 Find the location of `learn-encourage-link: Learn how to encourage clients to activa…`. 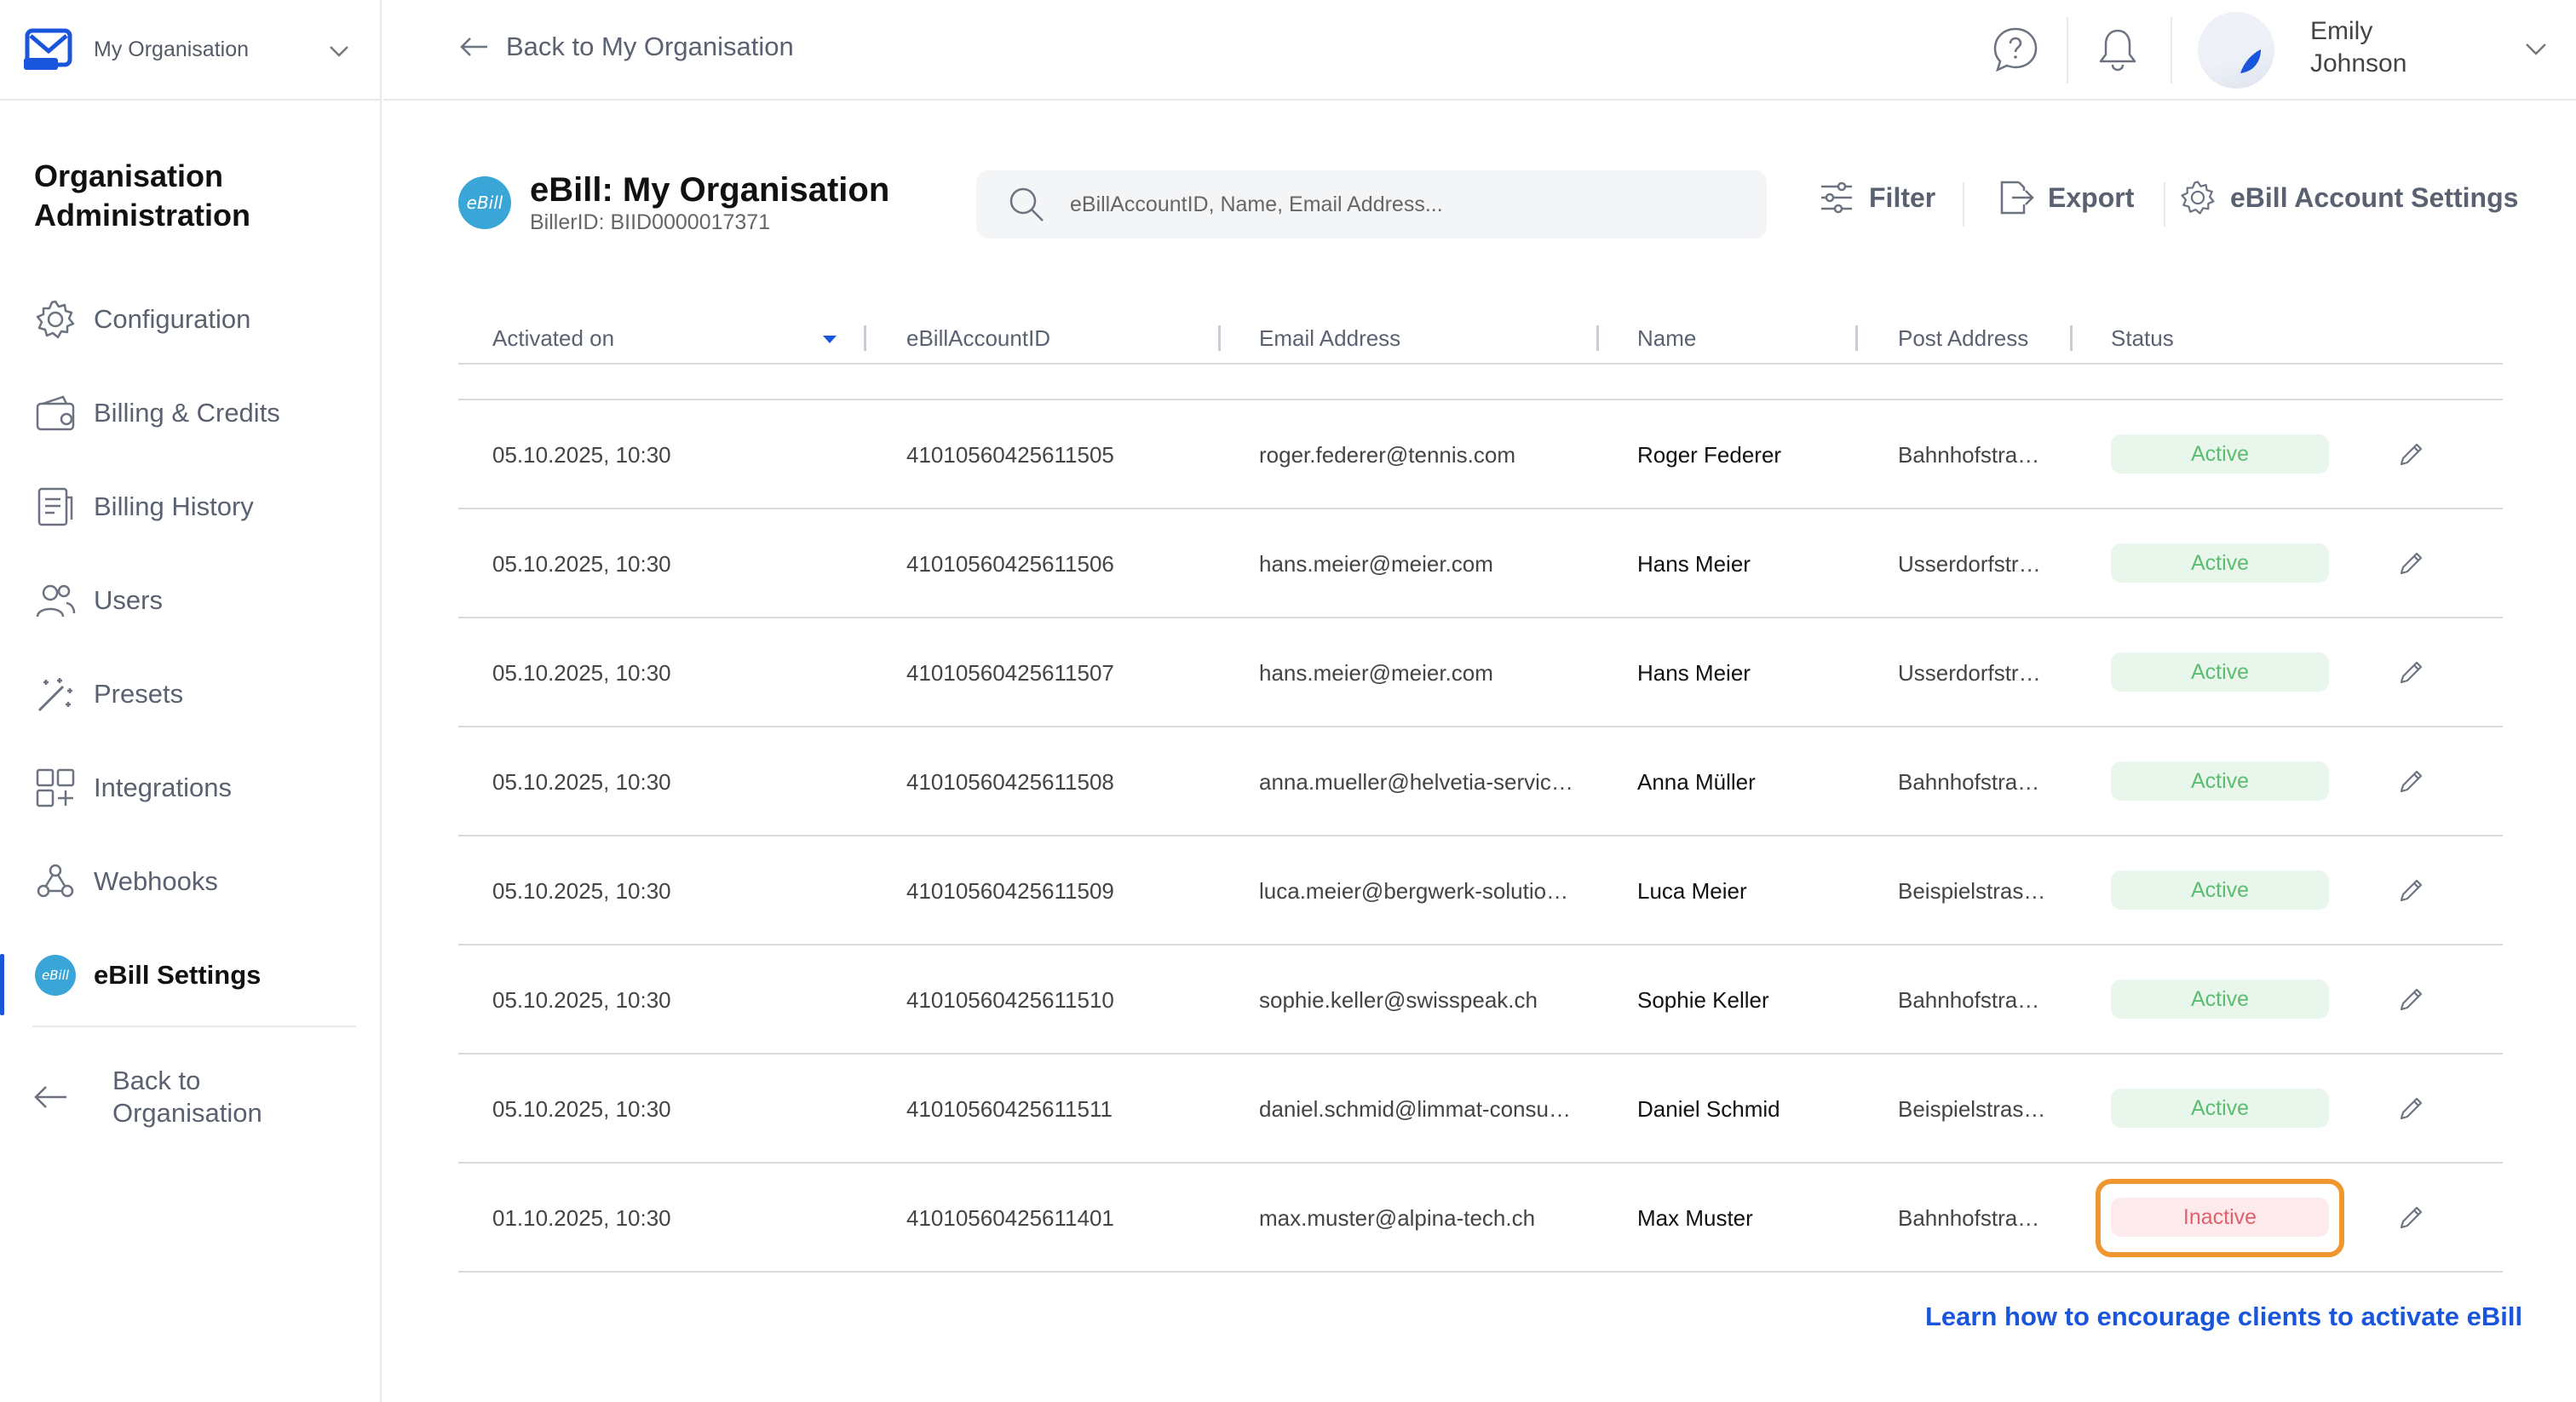

learn-encourage-link: Learn how to encourage clients to activa… is located at coordinates (2224, 1316).